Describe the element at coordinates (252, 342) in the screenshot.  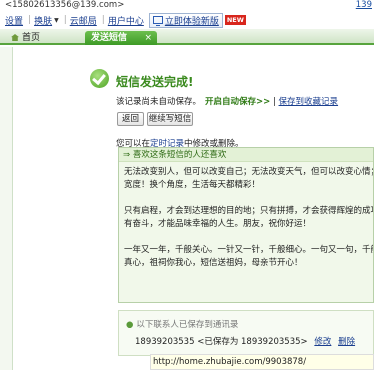
I see `contact-saved-as: <已保存为 18939203535>` at that location.